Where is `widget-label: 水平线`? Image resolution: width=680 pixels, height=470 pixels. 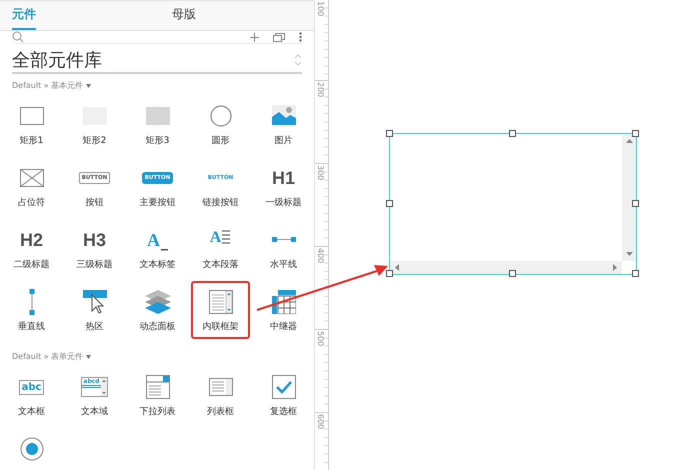 widget-label: 水平线 is located at coordinates (283, 264).